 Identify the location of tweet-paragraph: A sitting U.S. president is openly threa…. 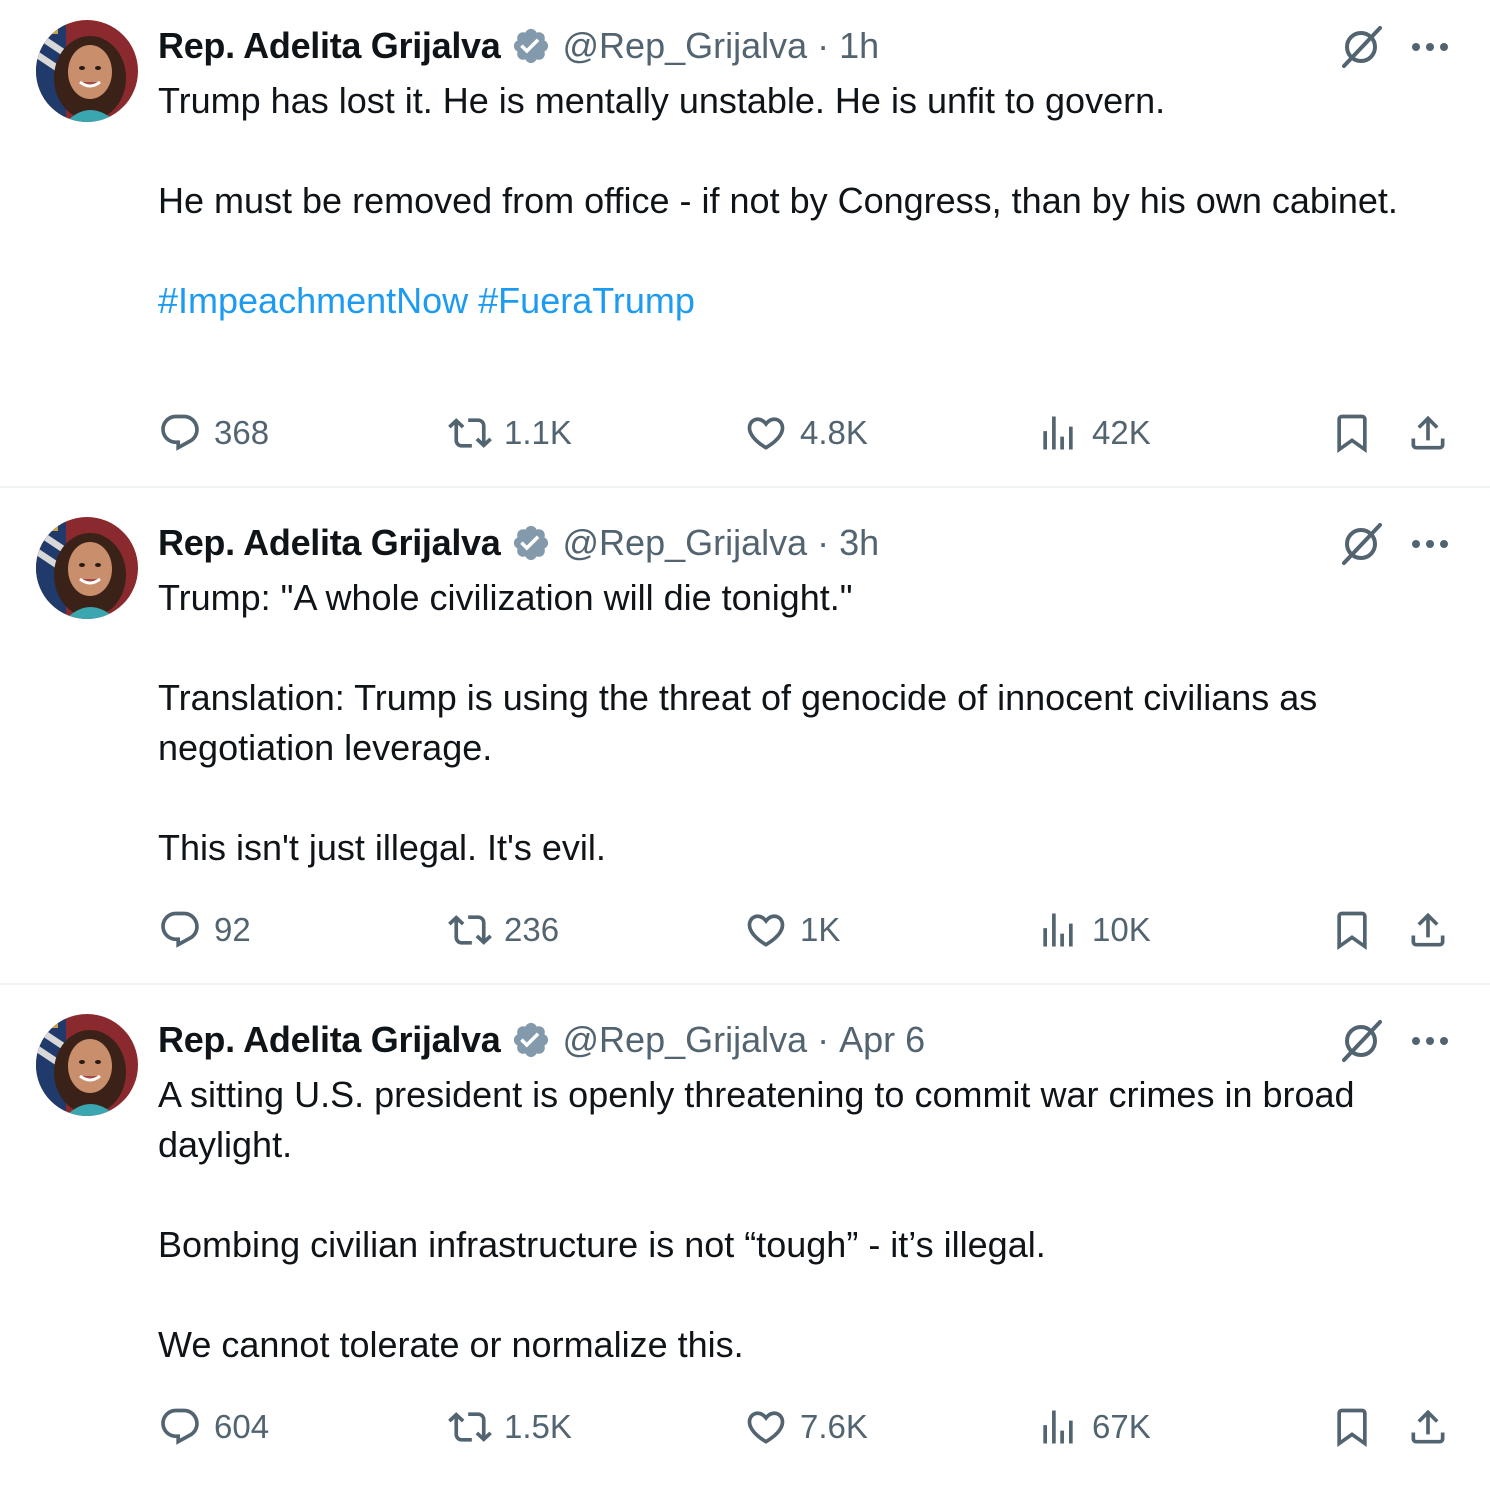
(756, 1119).